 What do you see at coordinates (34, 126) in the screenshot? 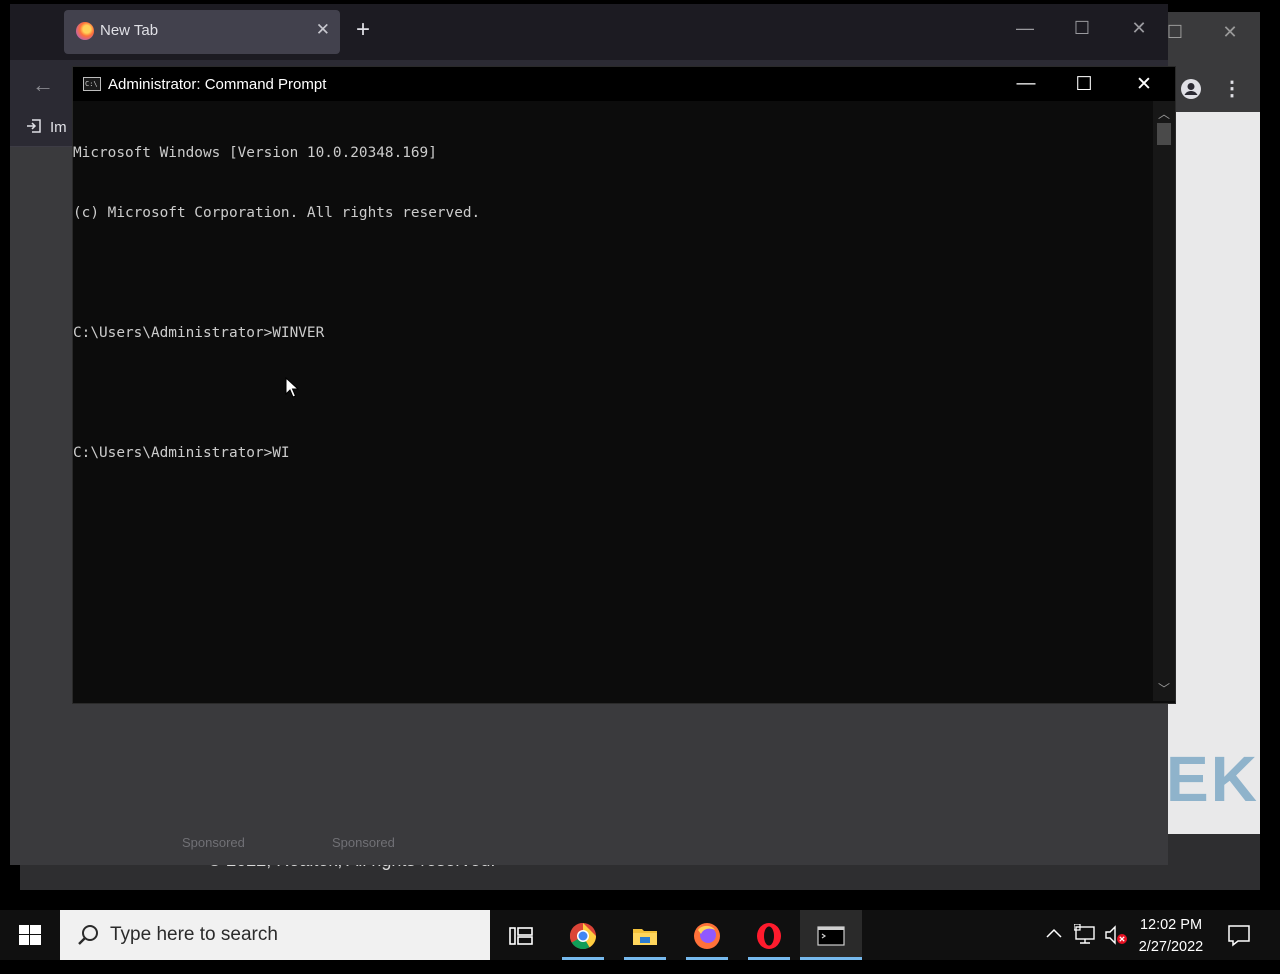
I see `import-icon` at bounding box center [34, 126].